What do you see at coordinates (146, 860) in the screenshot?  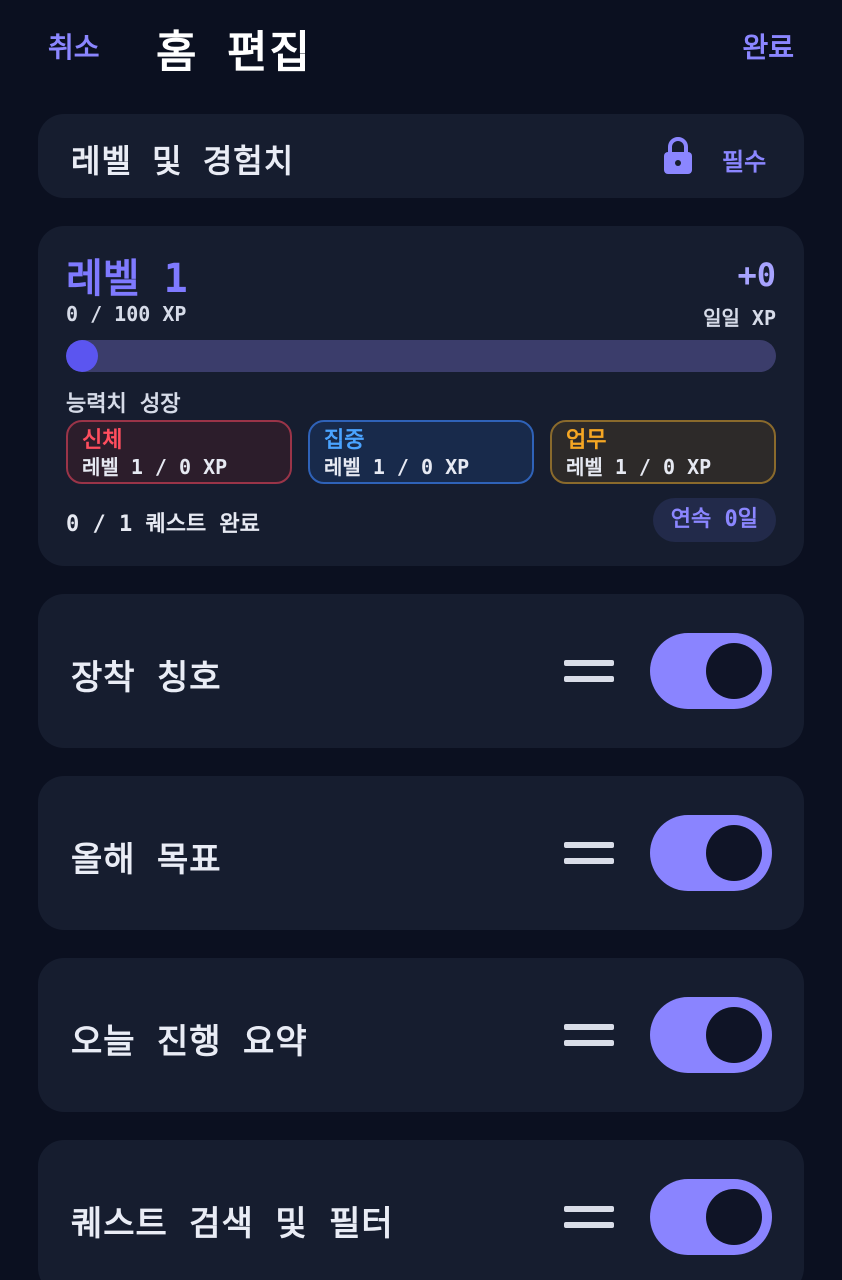 I see `section-label: 올해 목표` at bounding box center [146, 860].